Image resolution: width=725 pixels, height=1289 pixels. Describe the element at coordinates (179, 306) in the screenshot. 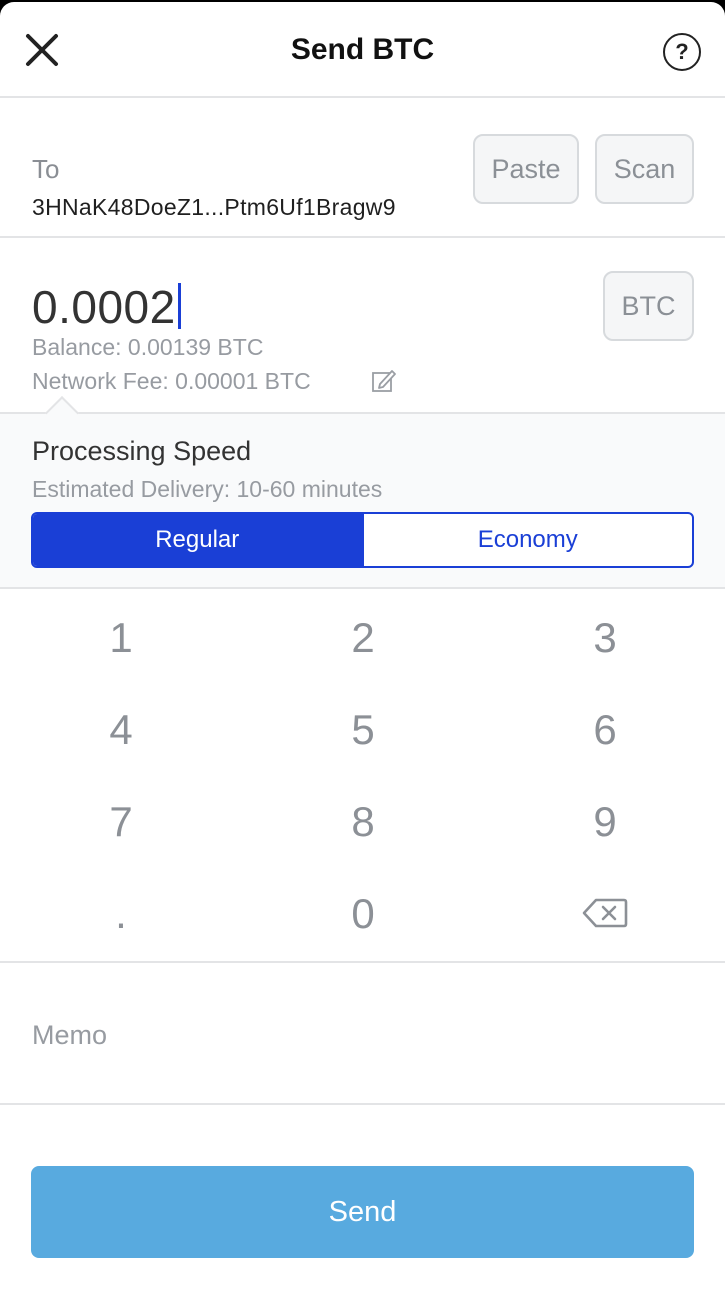

I see `text-cursor` at that location.